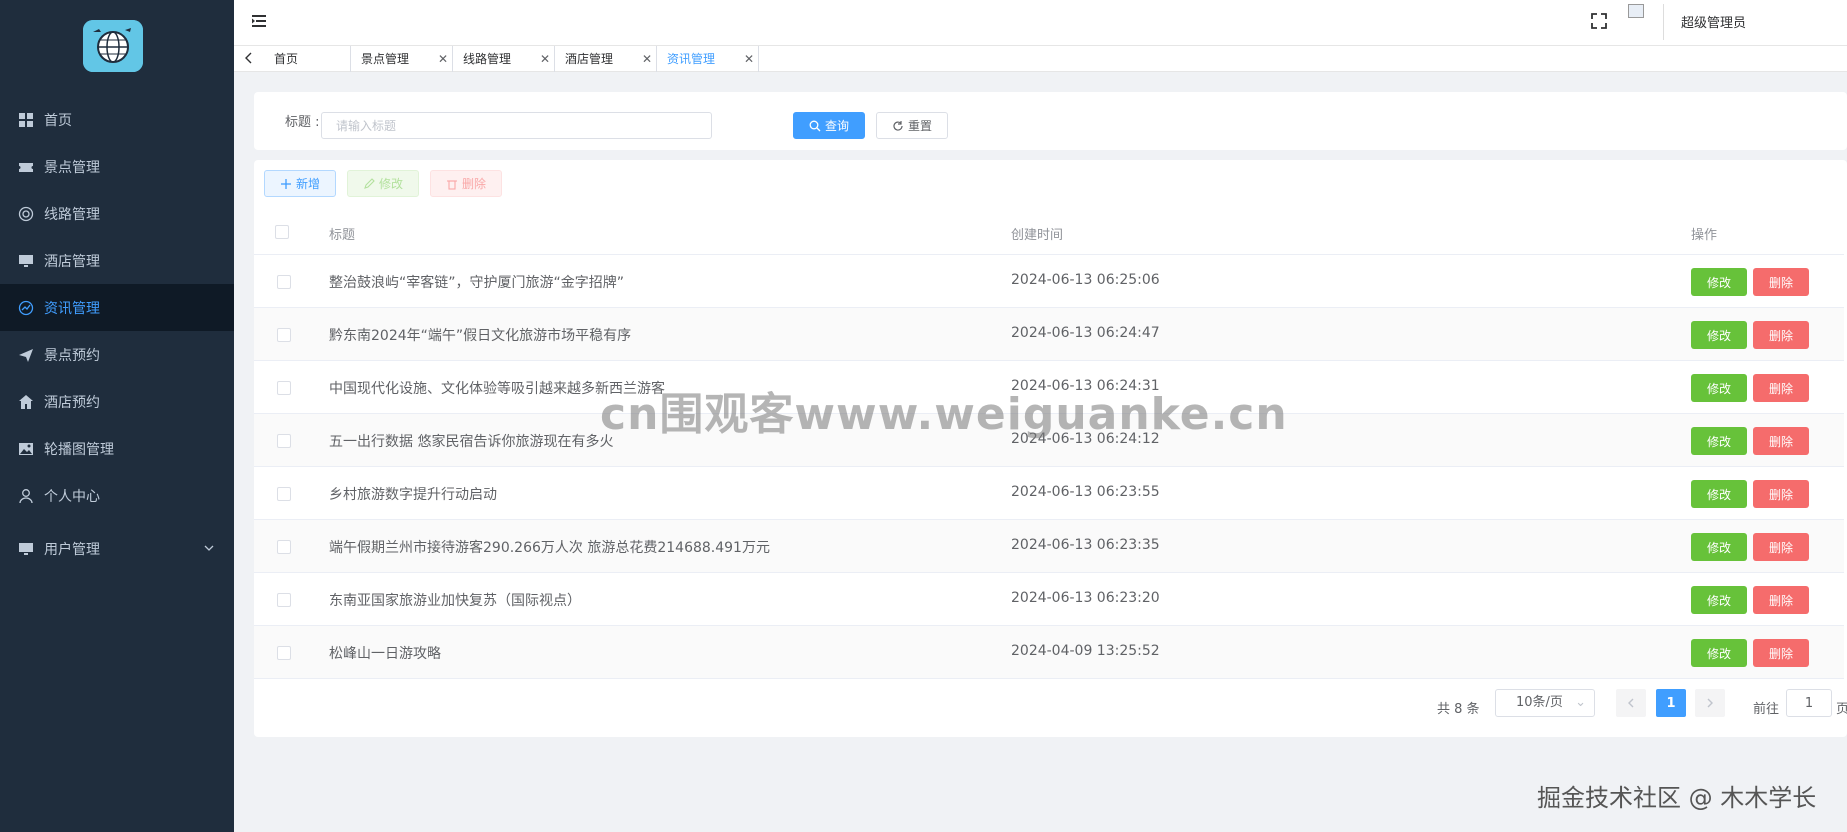 The width and height of the screenshot is (1847, 832). What do you see at coordinates (369, 183) in the screenshot?
I see `edit-icon` at bounding box center [369, 183].